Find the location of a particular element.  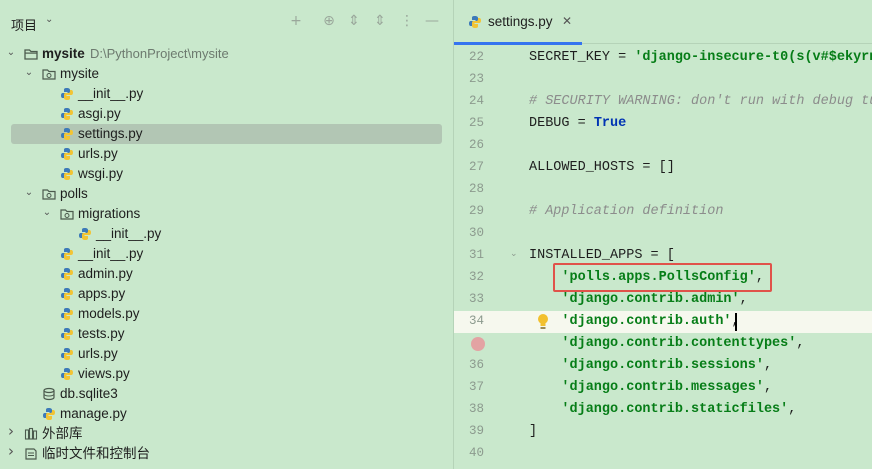

code-text: DEBUG = True is located at coordinates (577, 124).